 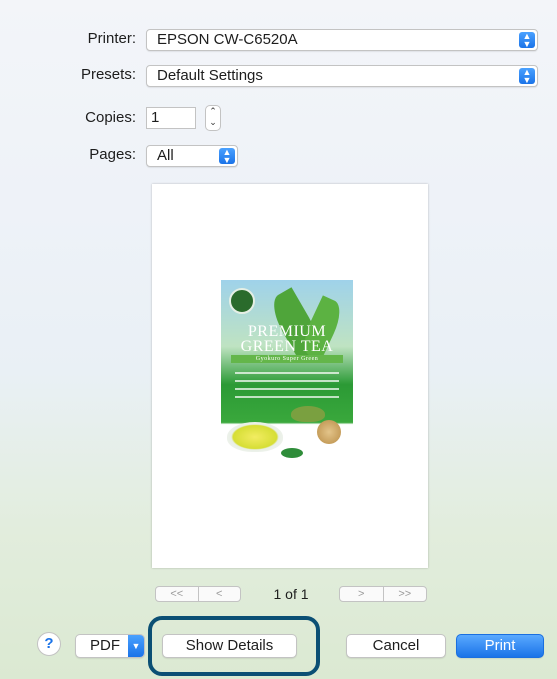 What do you see at coordinates (105, 645) in the screenshot?
I see `pdf-label: PDF` at bounding box center [105, 645].